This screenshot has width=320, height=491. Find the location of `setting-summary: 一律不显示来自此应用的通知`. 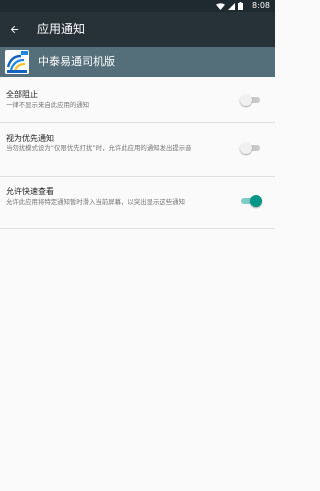

setting-summary: 一律不显示来自此应用的通知 is located at coordinates (48, 105).